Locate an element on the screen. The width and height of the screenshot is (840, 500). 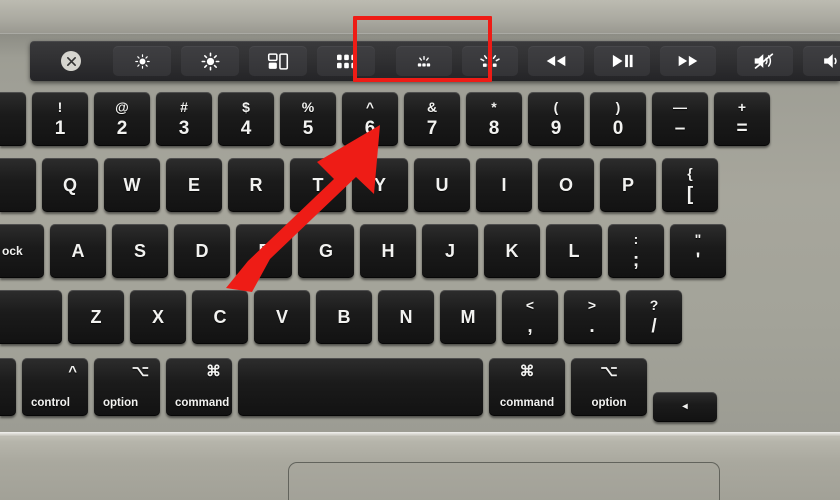
key-bracket-left: {[ is located at coordinates (690, 185).